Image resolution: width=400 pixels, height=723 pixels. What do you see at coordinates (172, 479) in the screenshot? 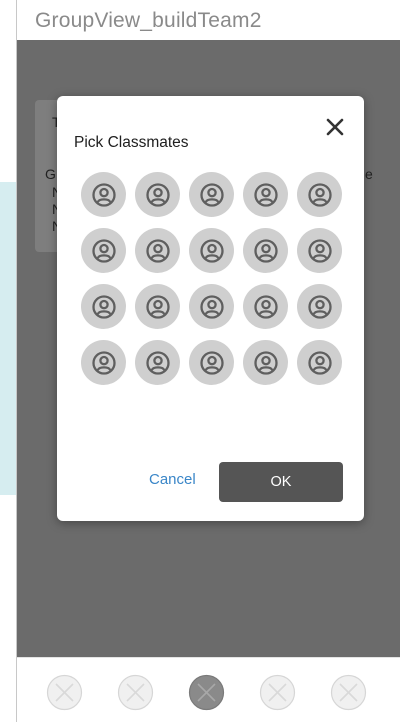
I see `cancel-button: Cancel` at bounding box center [172, 479].